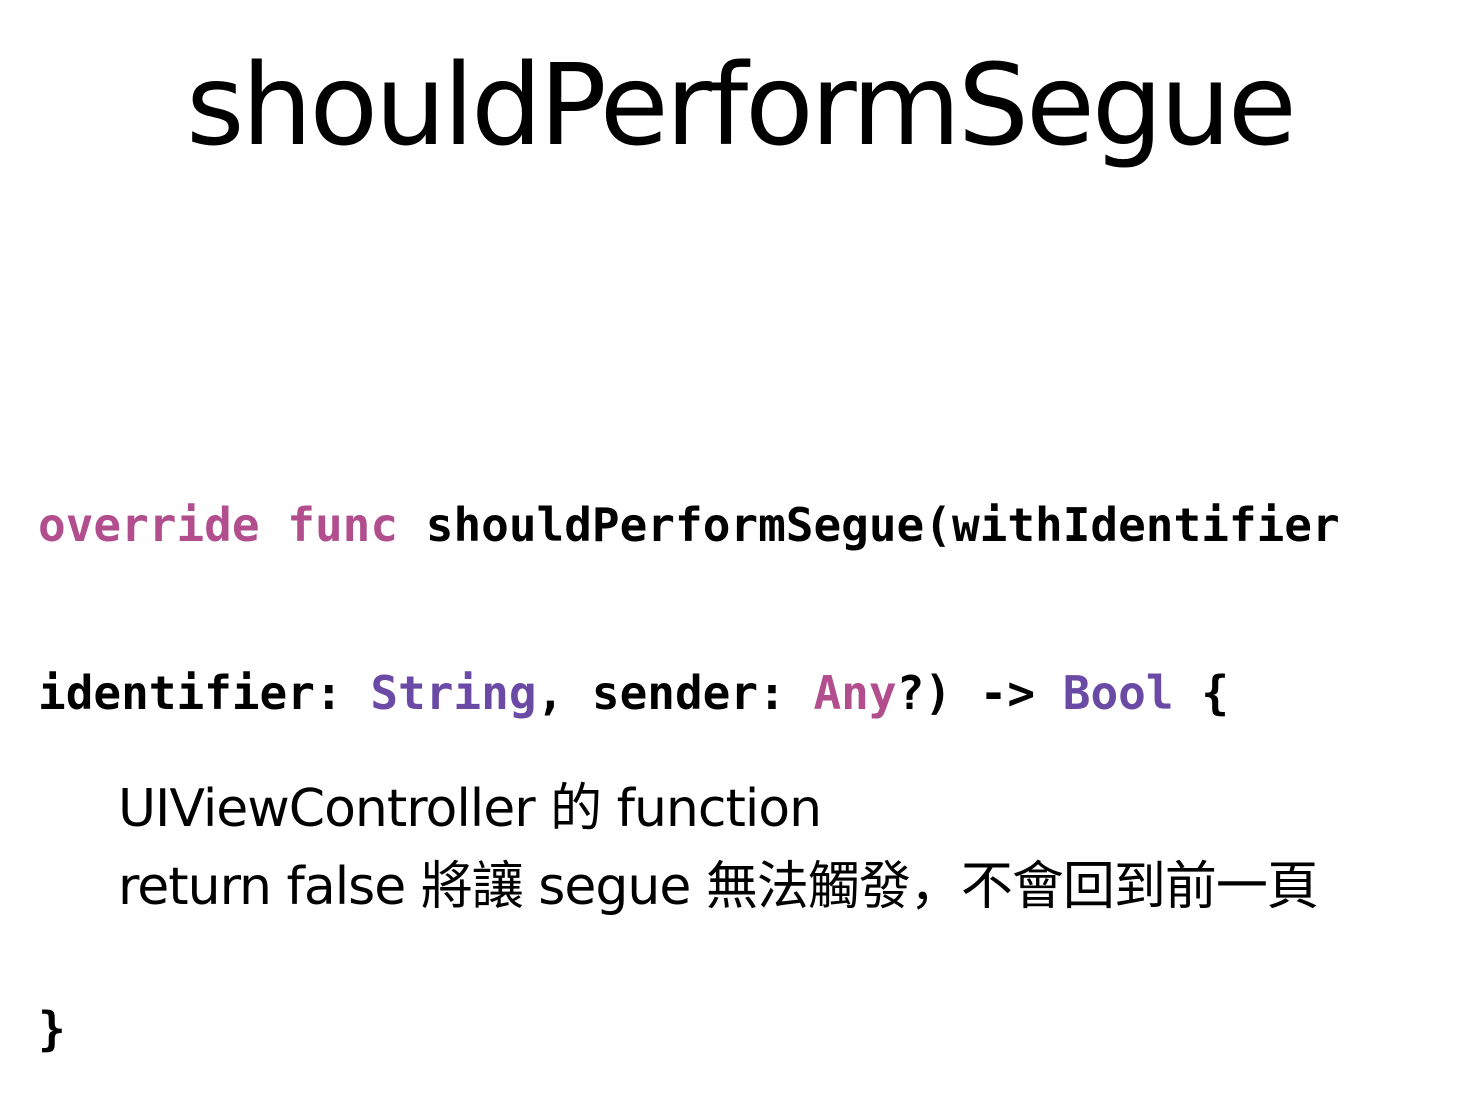 This screenshot has height=1113, width=1480. Describe the element at coordinates (1215, 693) in the screenshot. I see `open-brace: {` at that location.